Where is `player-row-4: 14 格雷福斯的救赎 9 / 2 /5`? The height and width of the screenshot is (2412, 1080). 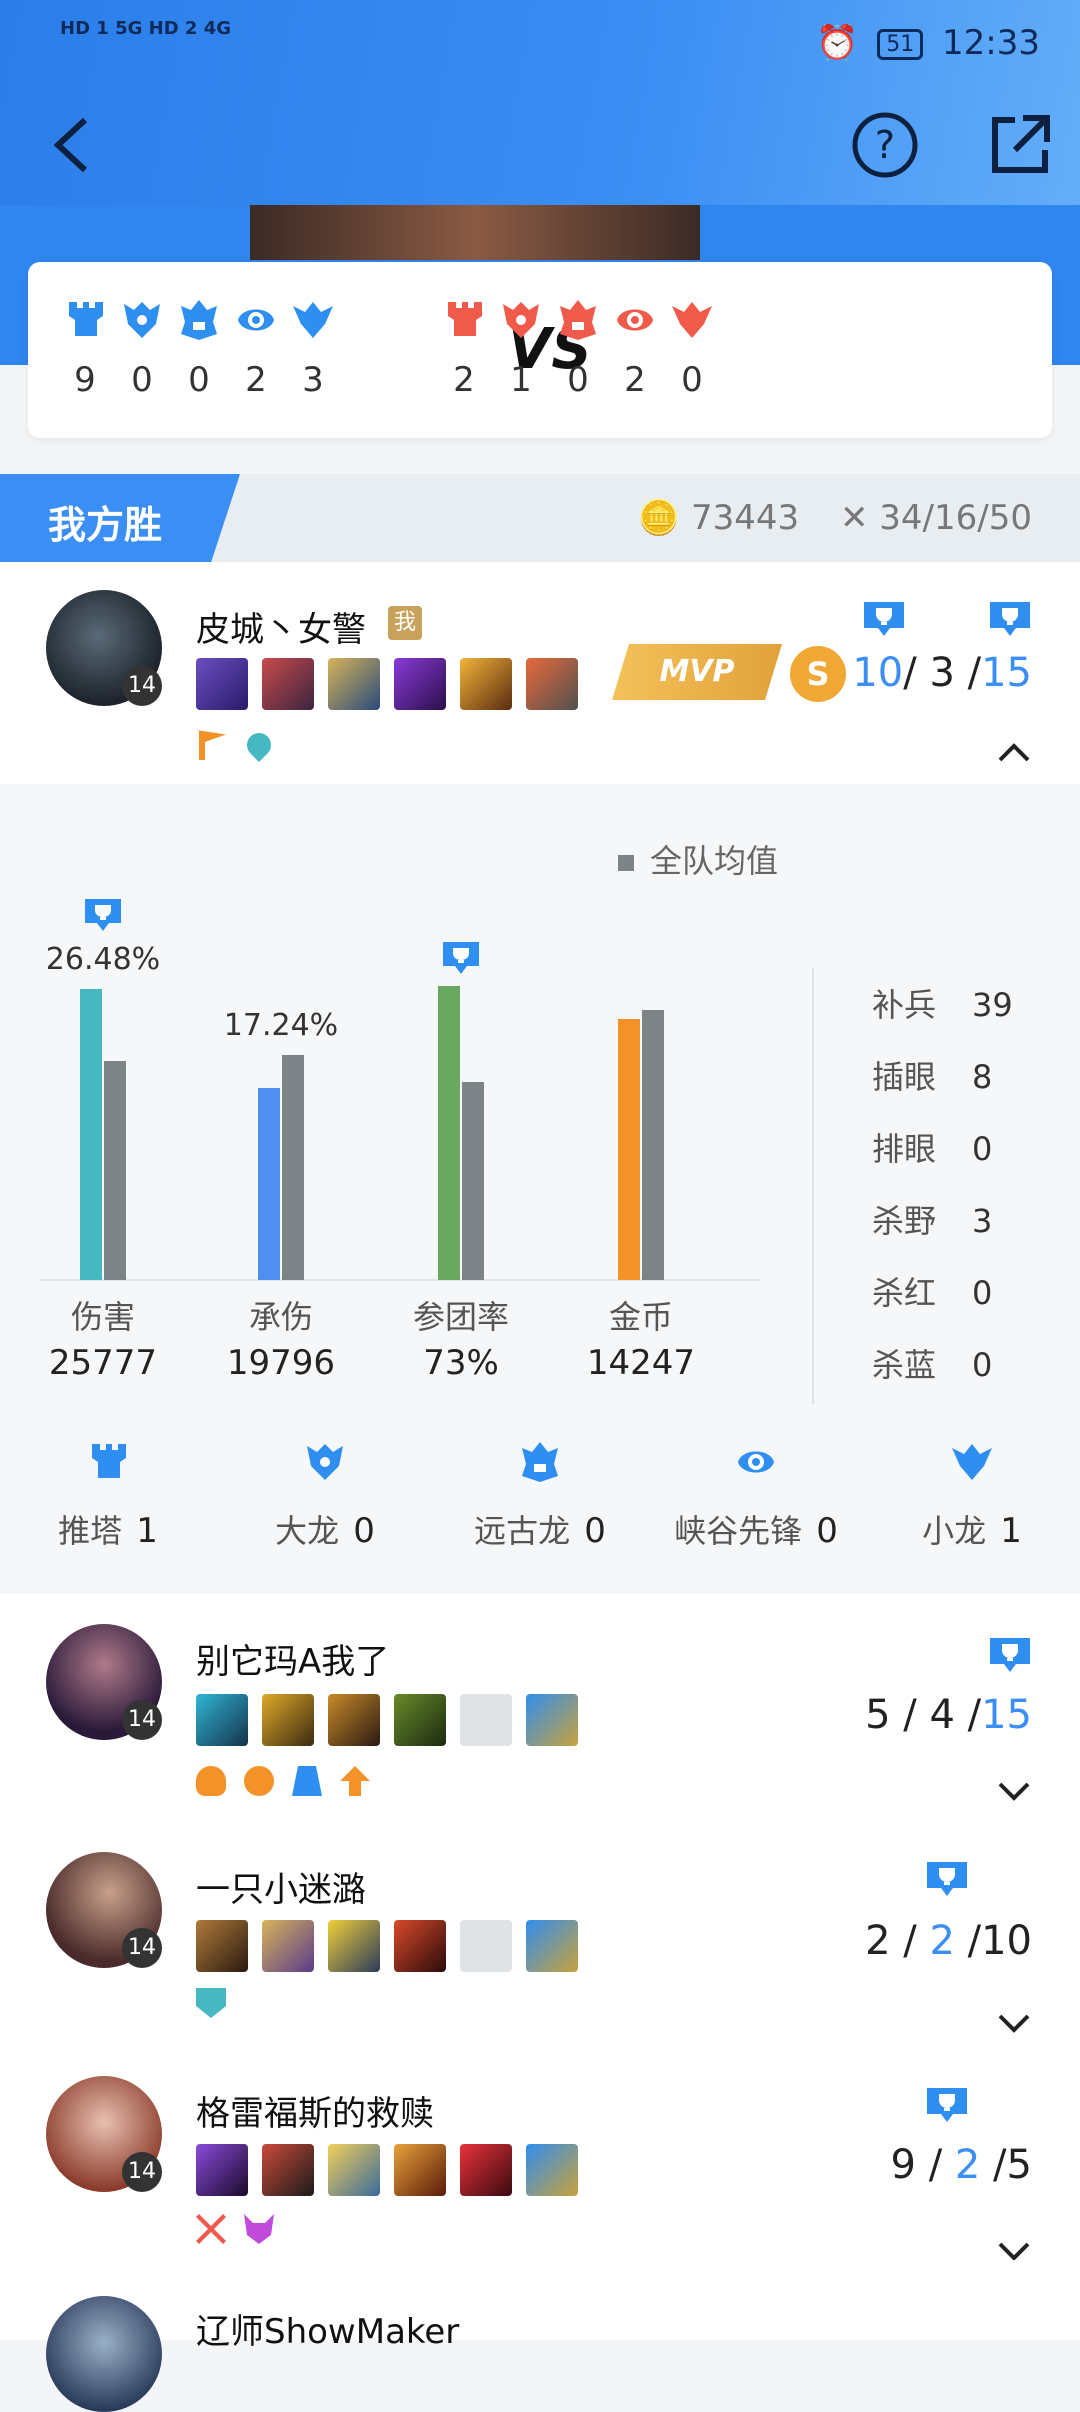
player-row-4: 14 格雷福斯的救赎 9 / 2 /5 is located at coordinates (540, 2149).